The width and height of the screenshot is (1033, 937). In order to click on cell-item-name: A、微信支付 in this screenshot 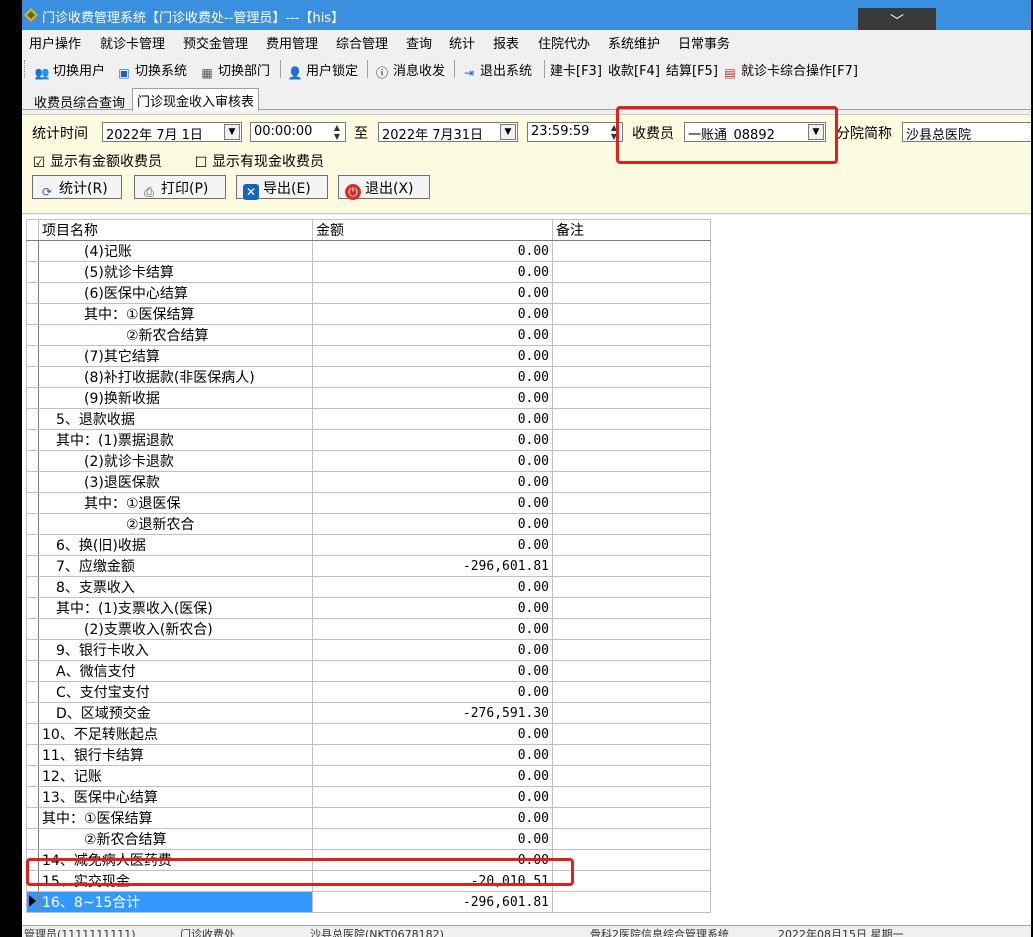, I will do `click(175, 671)`.